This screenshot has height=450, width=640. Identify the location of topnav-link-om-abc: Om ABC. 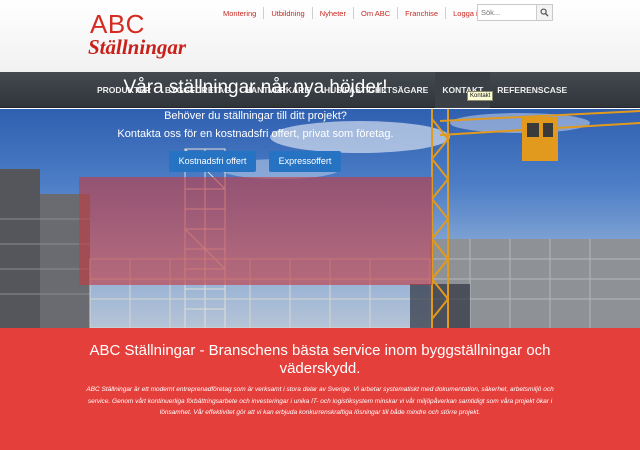
(375, 13).